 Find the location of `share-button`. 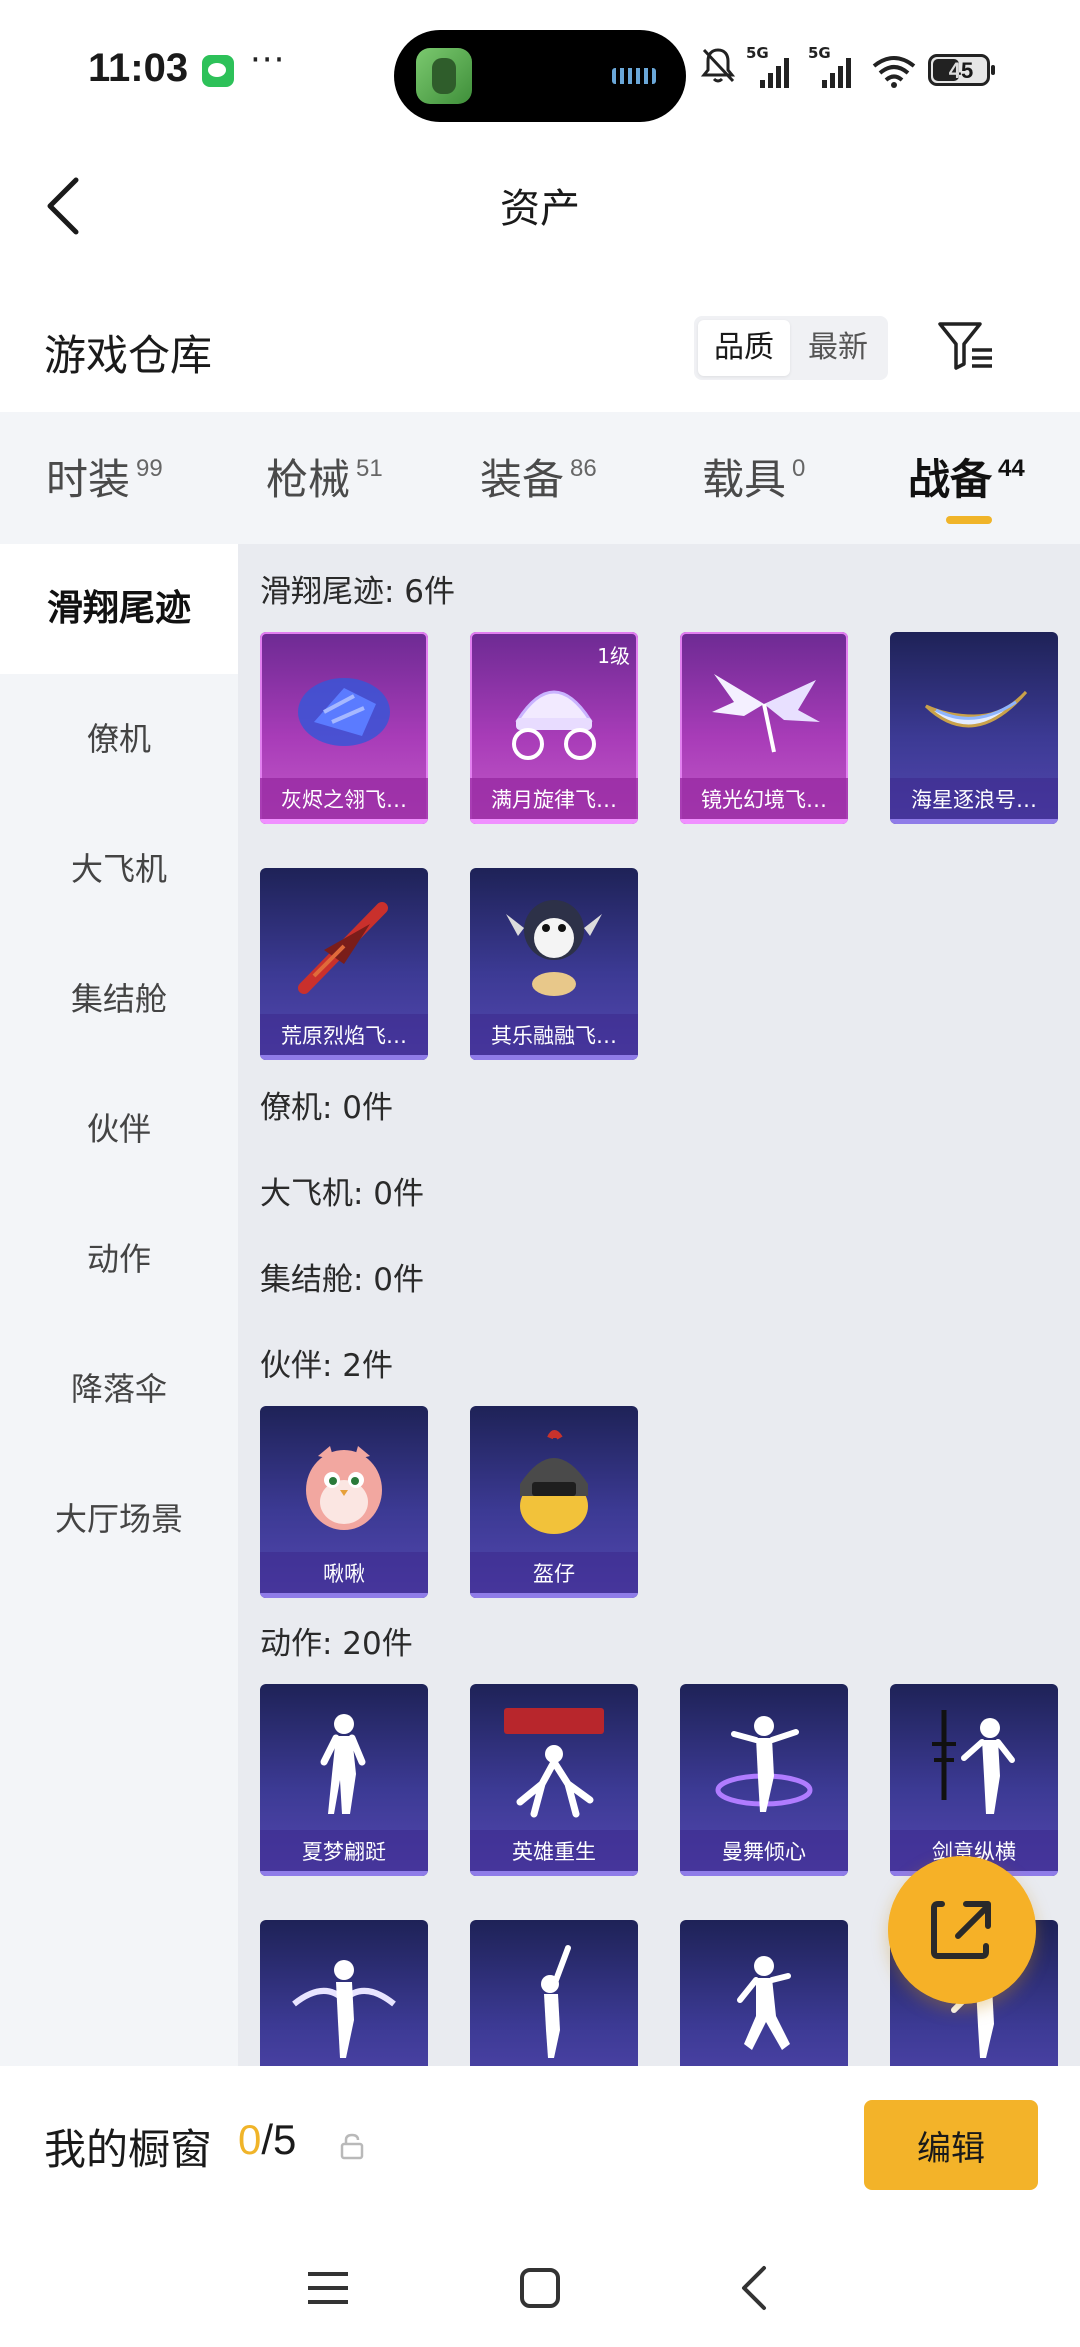

share-button is located at coordinates (962, 1930).